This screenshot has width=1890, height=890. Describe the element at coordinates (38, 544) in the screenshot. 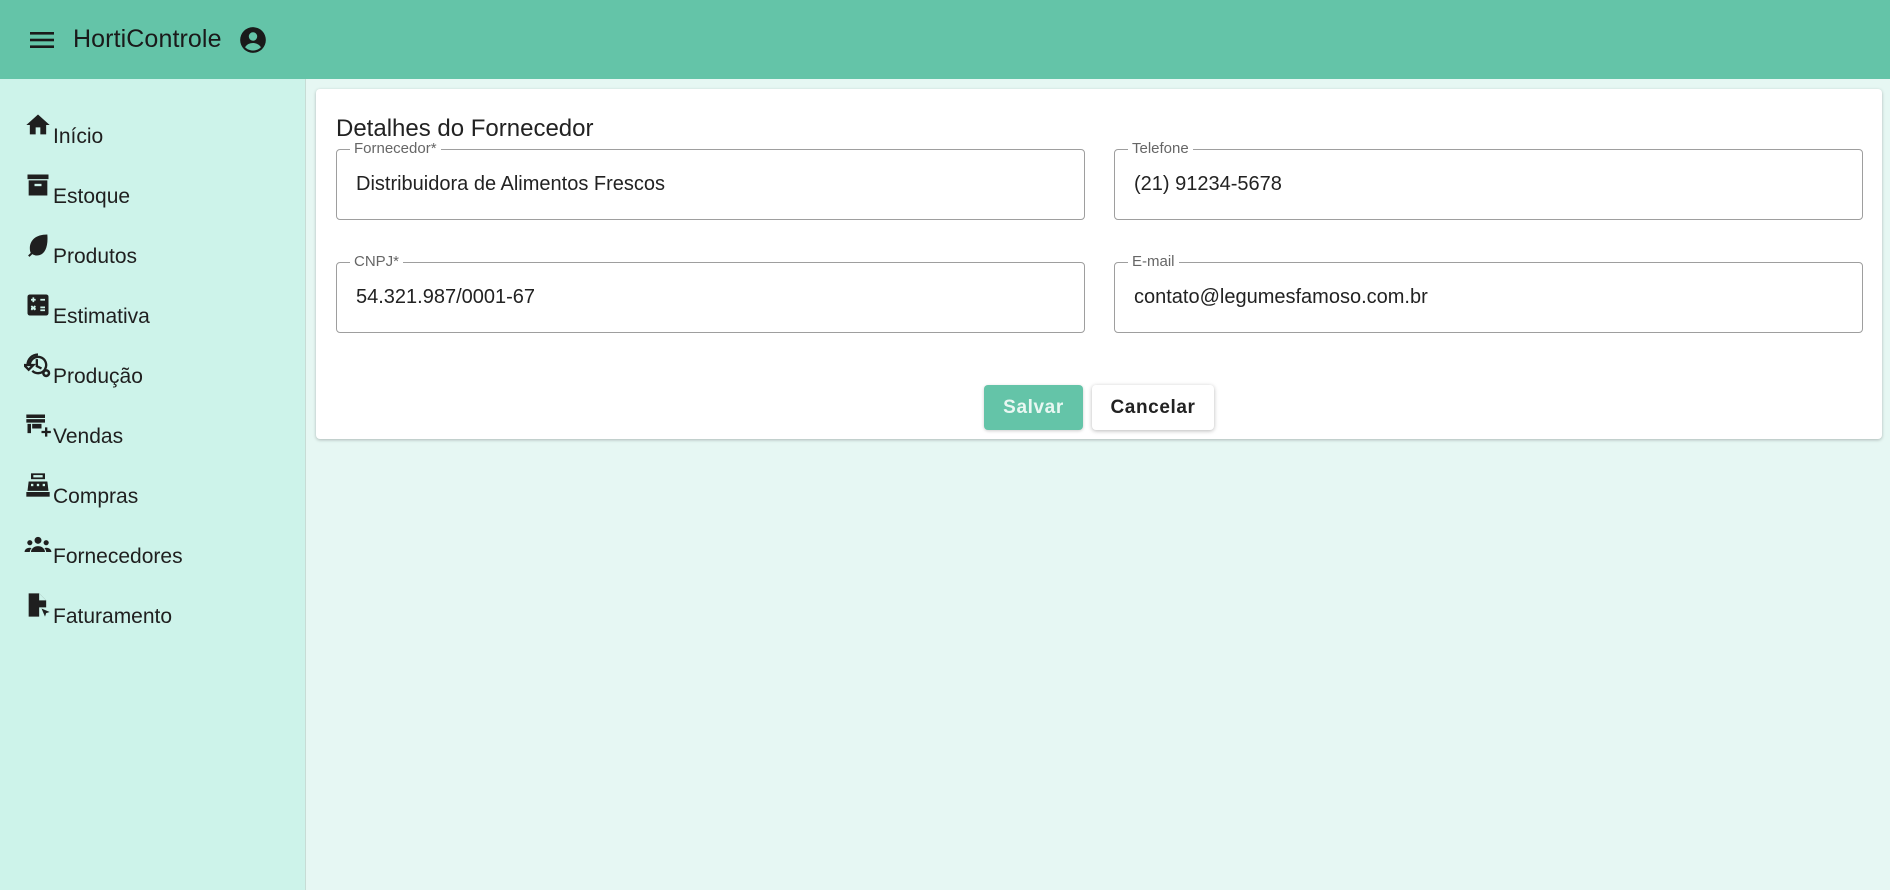

I see `group-icon` at that location.